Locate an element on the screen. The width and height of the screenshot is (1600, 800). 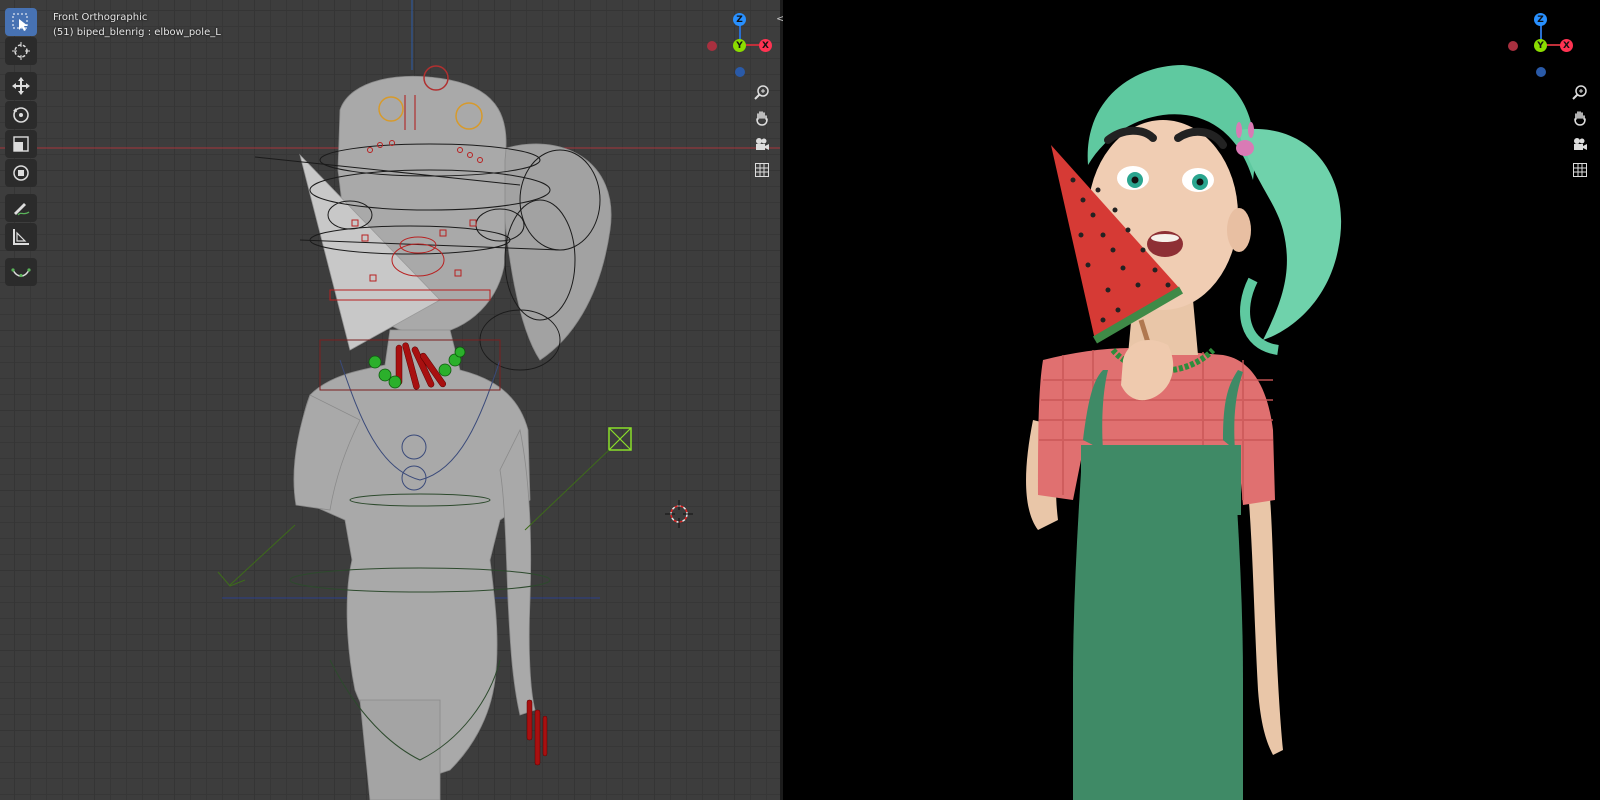
transform-icon is located at coordinates (21, 173).